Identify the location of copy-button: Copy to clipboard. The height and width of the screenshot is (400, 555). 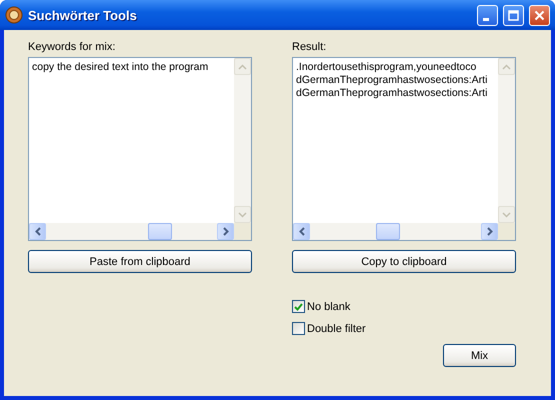
(404, 261).